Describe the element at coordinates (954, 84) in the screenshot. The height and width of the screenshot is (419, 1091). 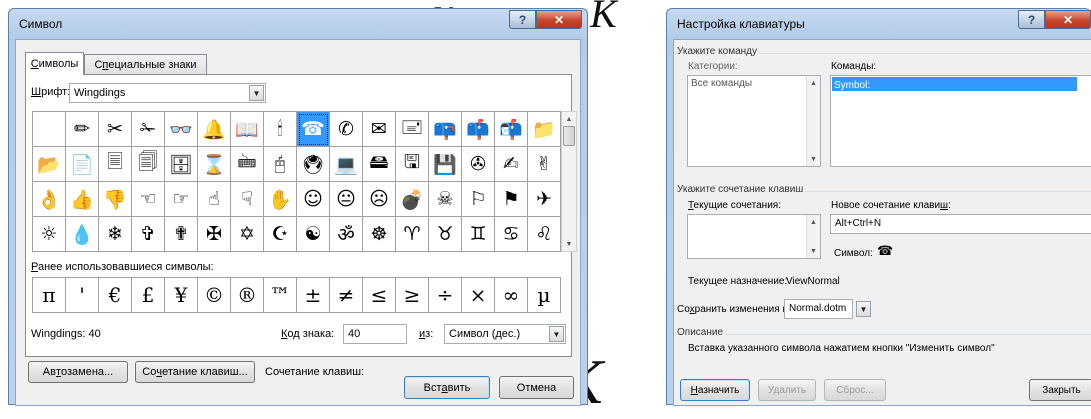
I see `list-item-selected: Symbol:` at that location.